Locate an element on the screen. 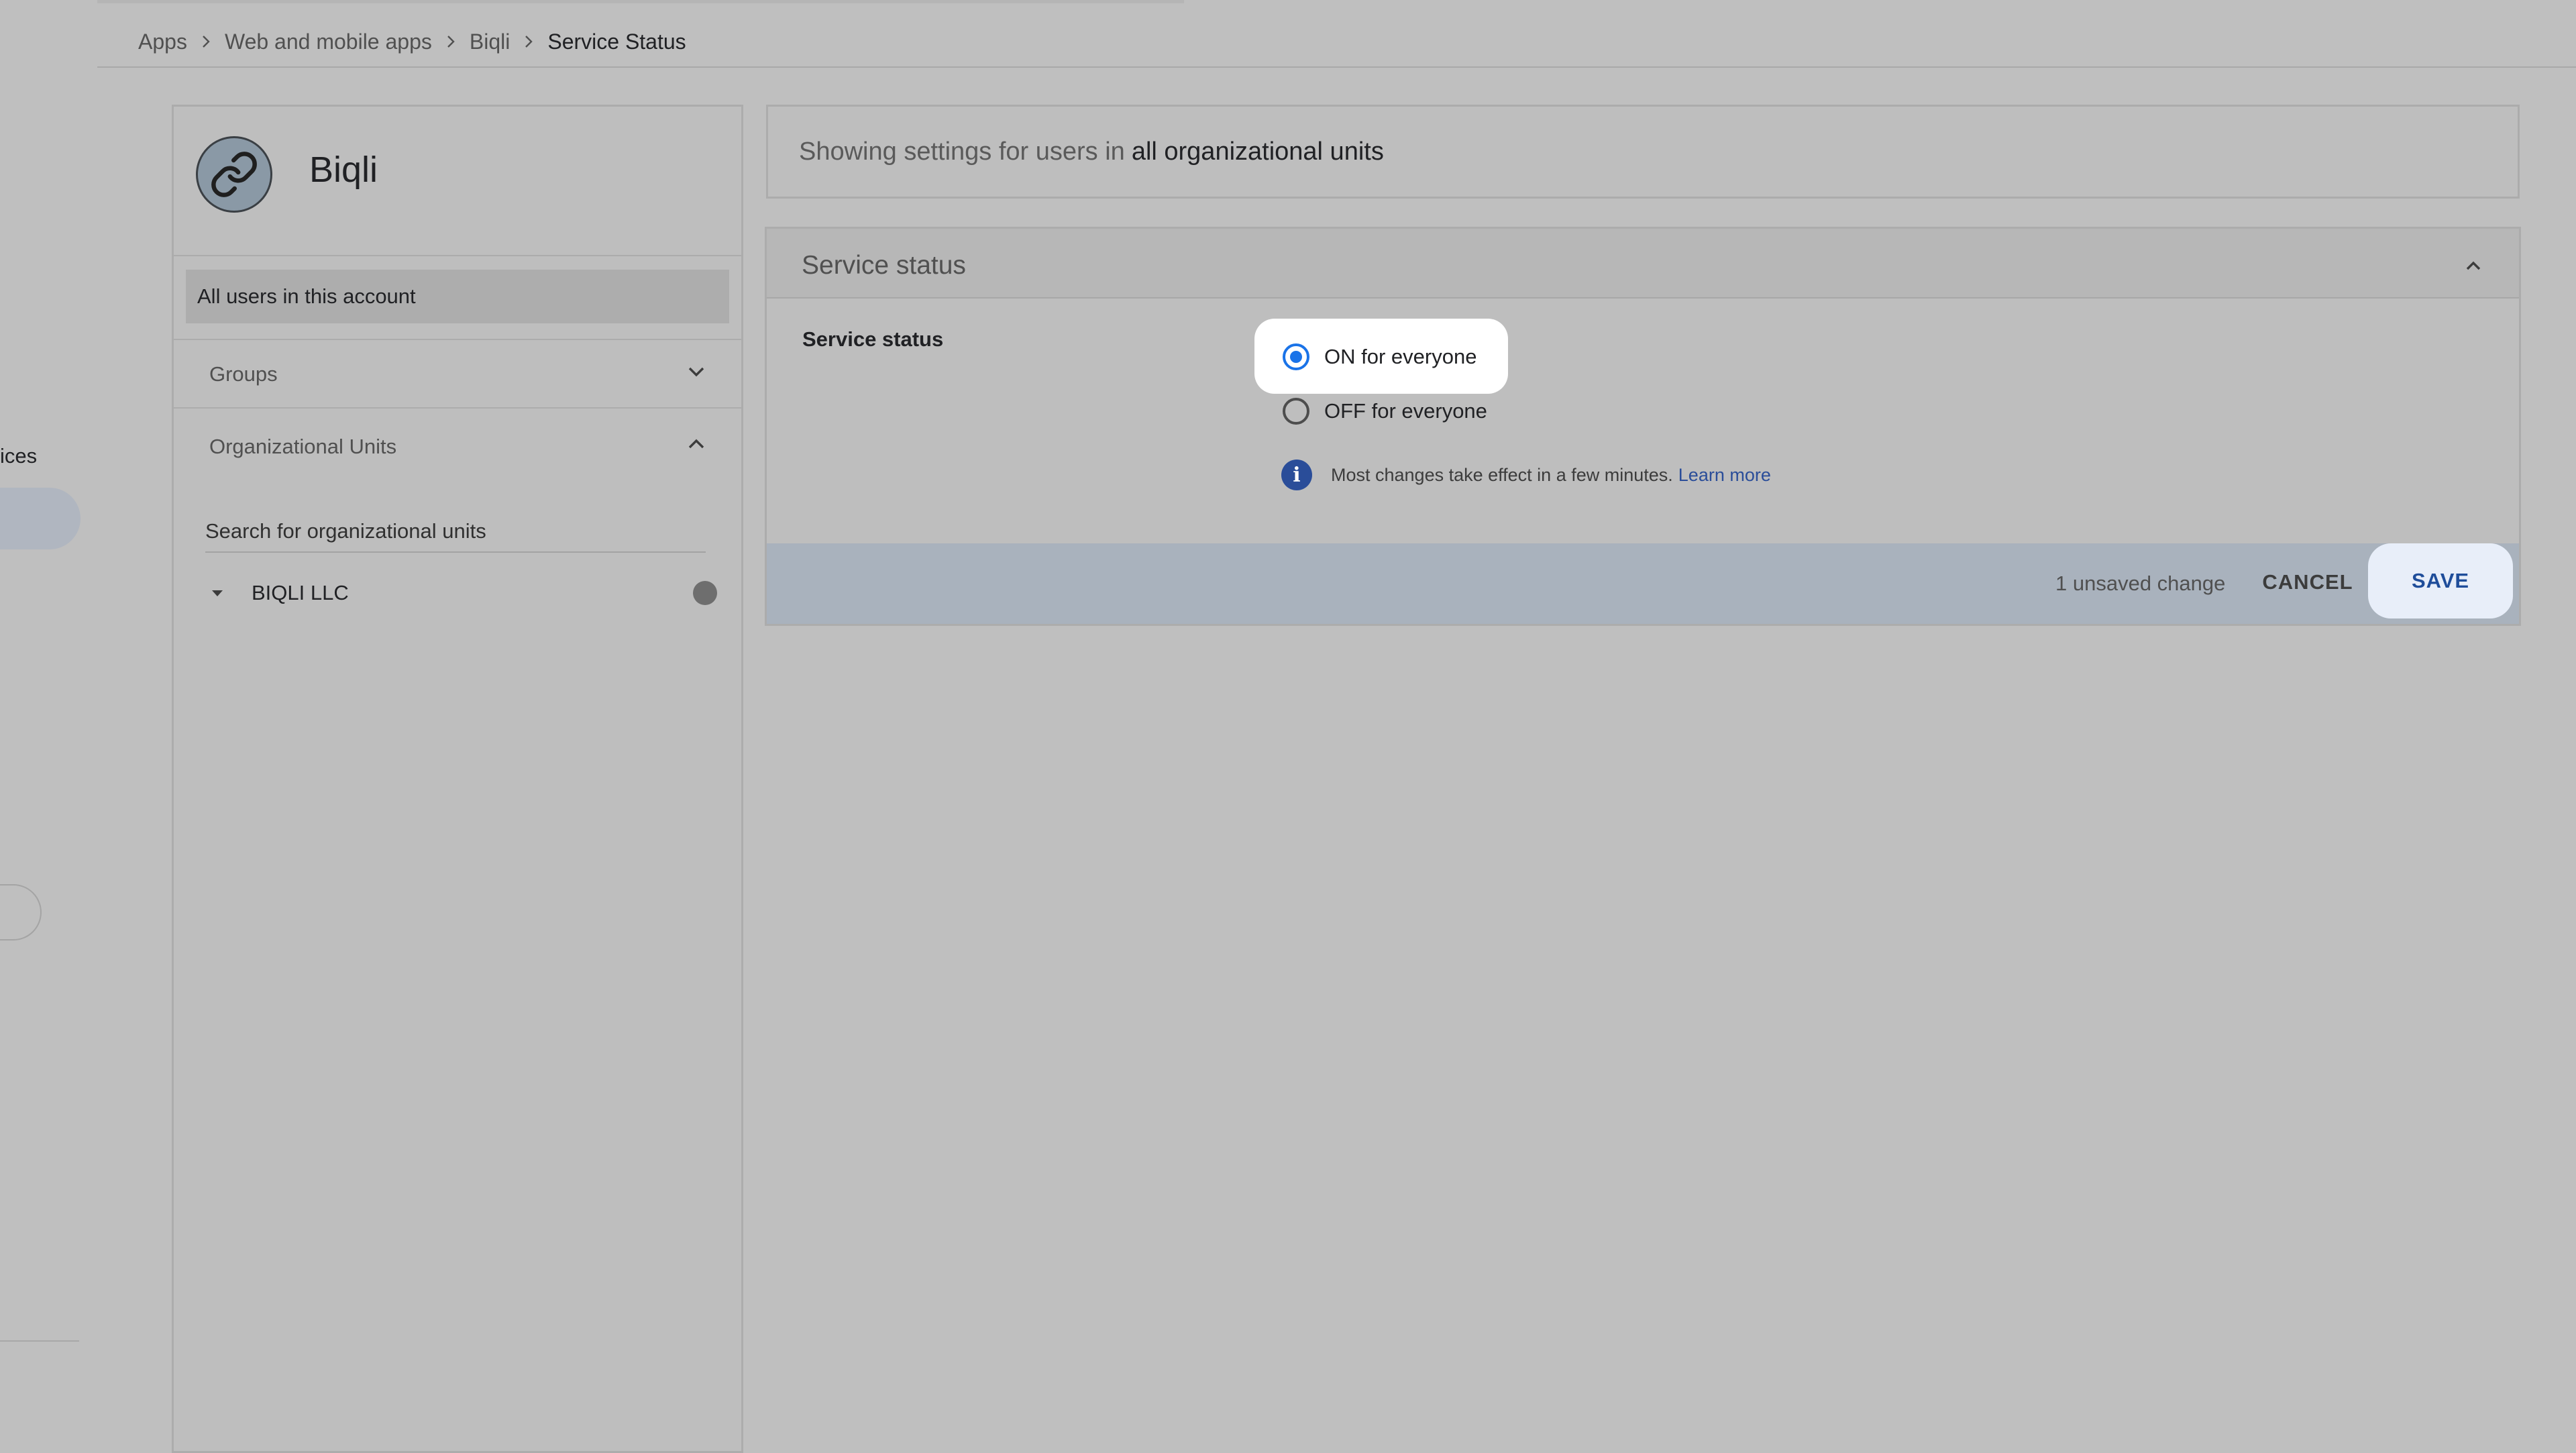  radio-label: OFF for everyone is located at coordinates (1405, 411).